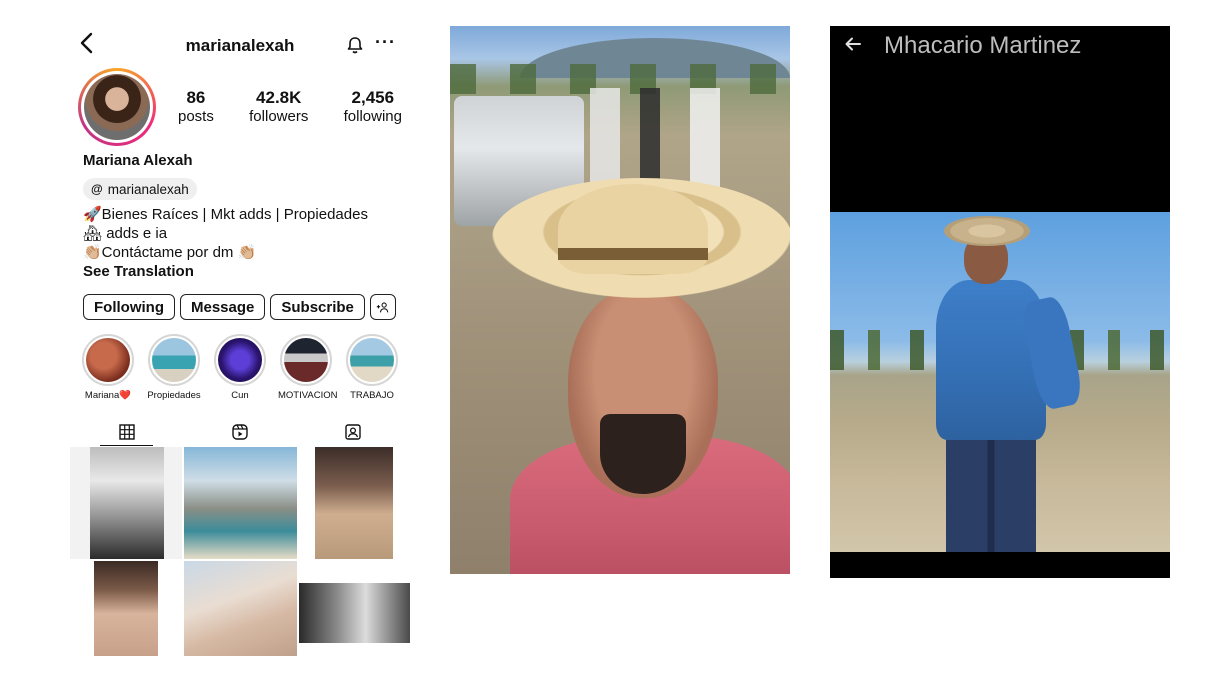  Describe the element at coordinates (170, 252) in the screenshot. I see `bio-line: 👏🏼Contáctame por dm 👏🏼` at that location.